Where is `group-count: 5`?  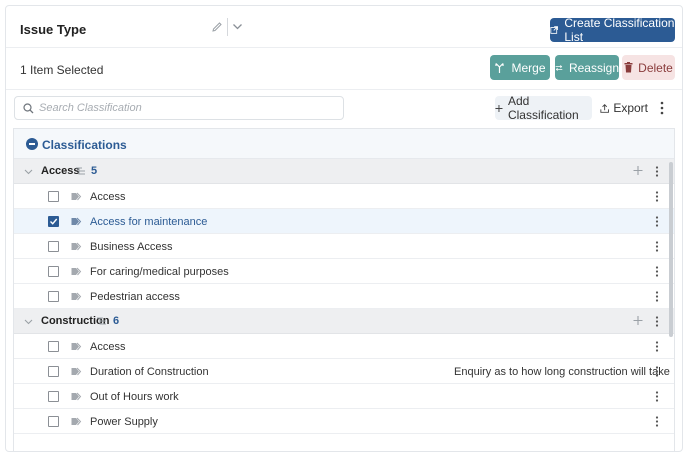 group-count: 5 is located at coordinates (94, 171).